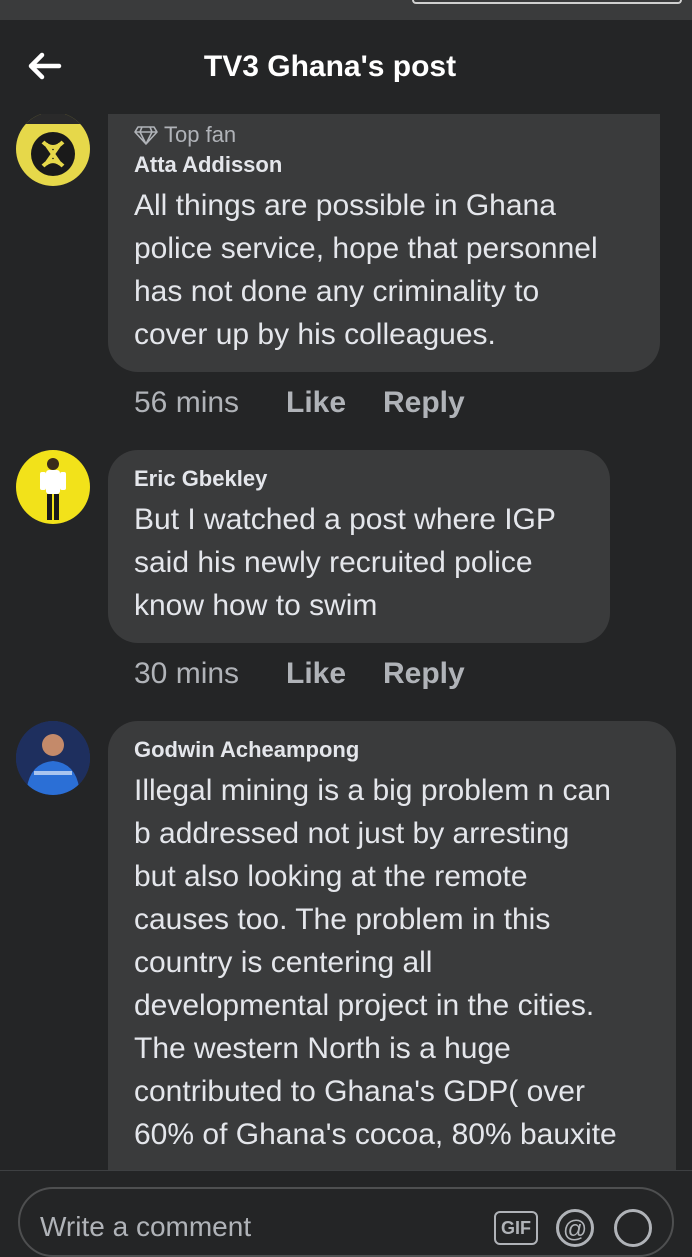 Image resolution: width=692 pixels, height=1257 pixels. Describe the element at coordinates (346, 1222) in the screenshot. I see `comment-input: Write a comment GIF @` at that location.